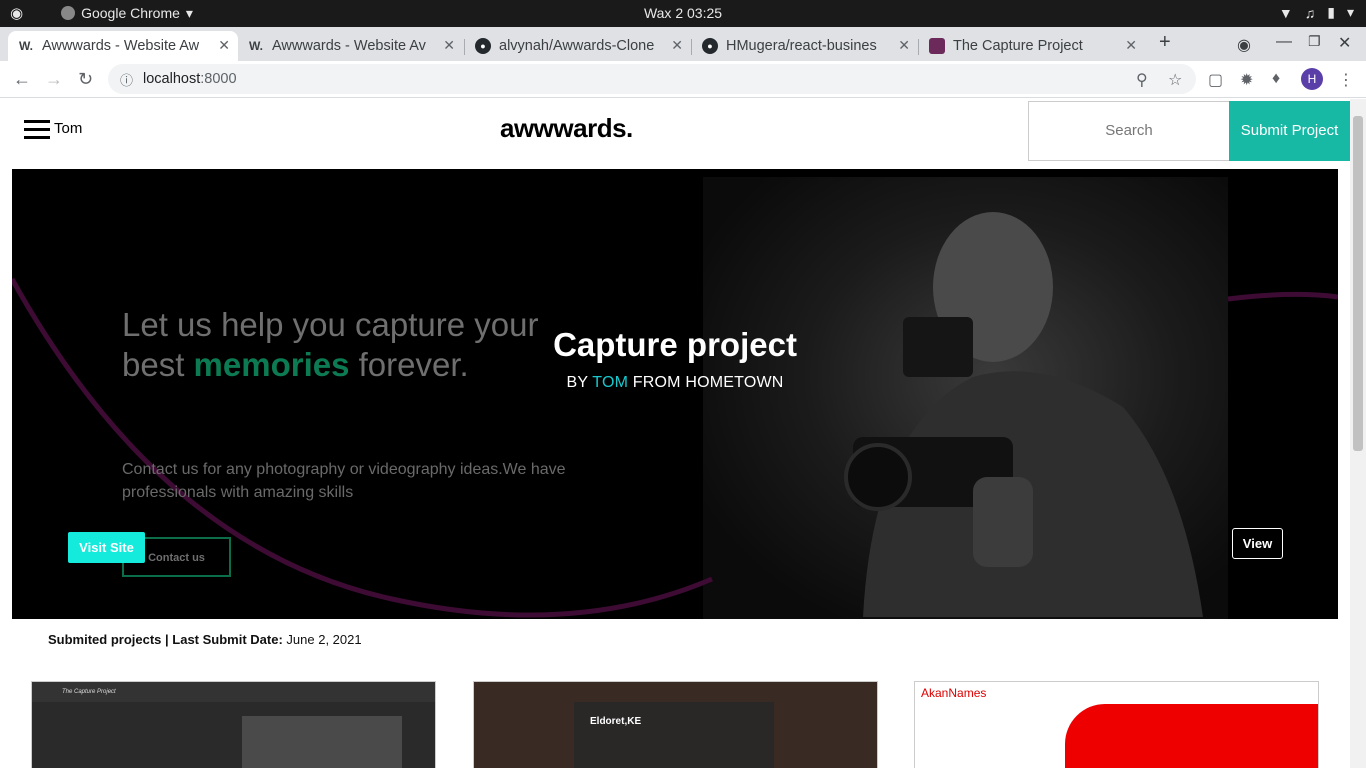  What do you see at coordinates (85, 79) in the screenshot?
I see `reload-icon: ↻` at bounding box center [85, 79].